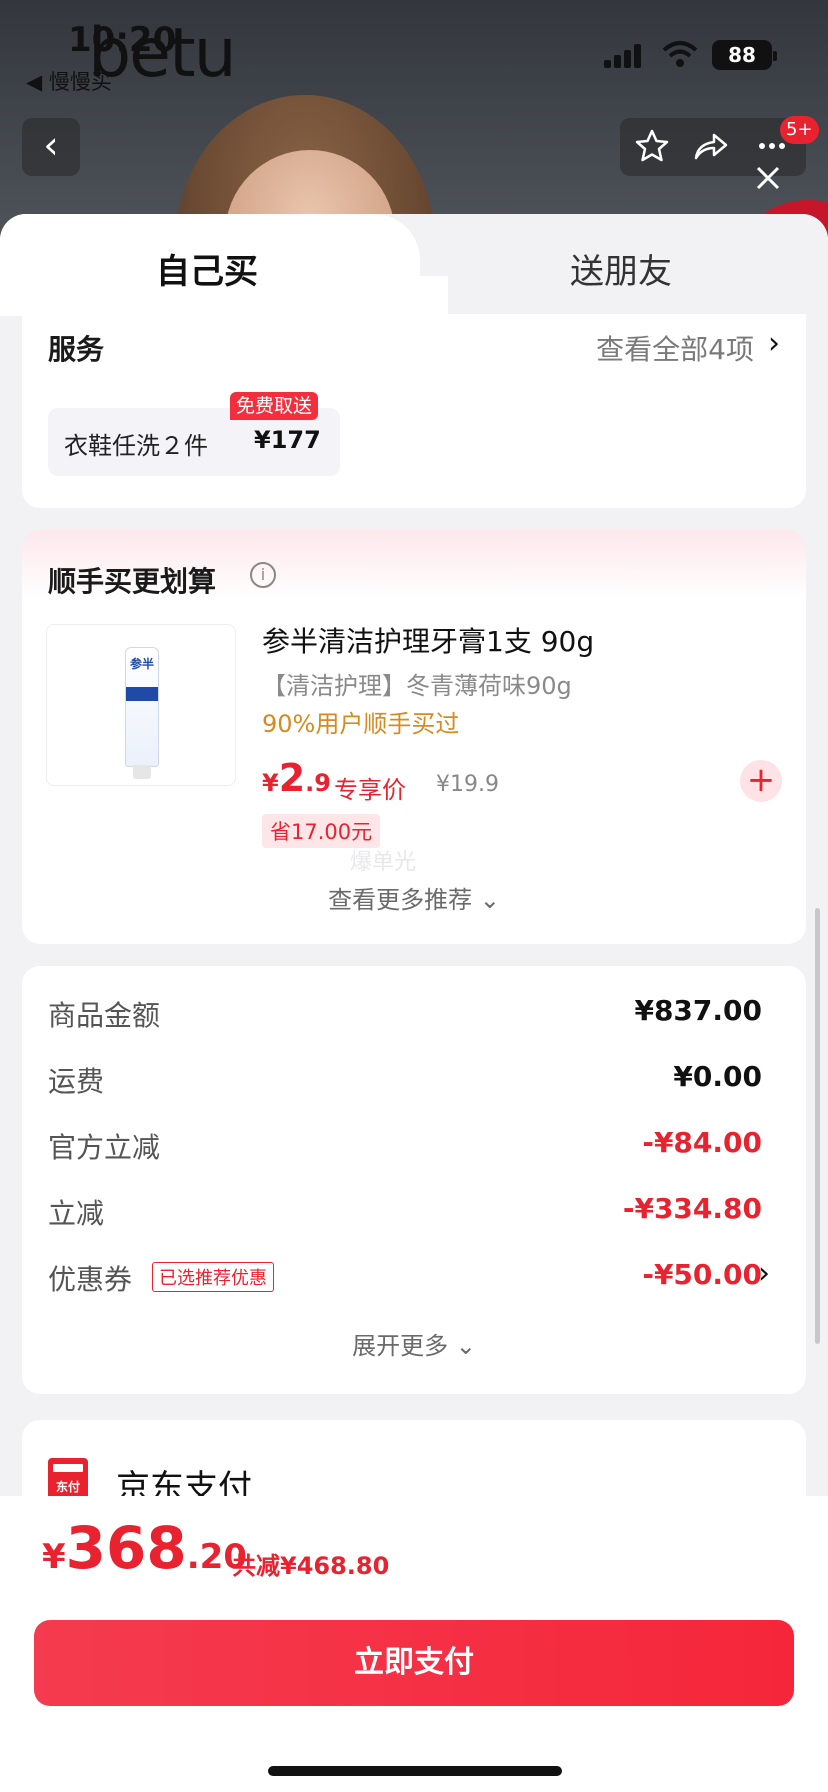  What do you see at coordinates (768, 178) in the screenshot?
I see `close-icon` at bounding box center [768, 178].